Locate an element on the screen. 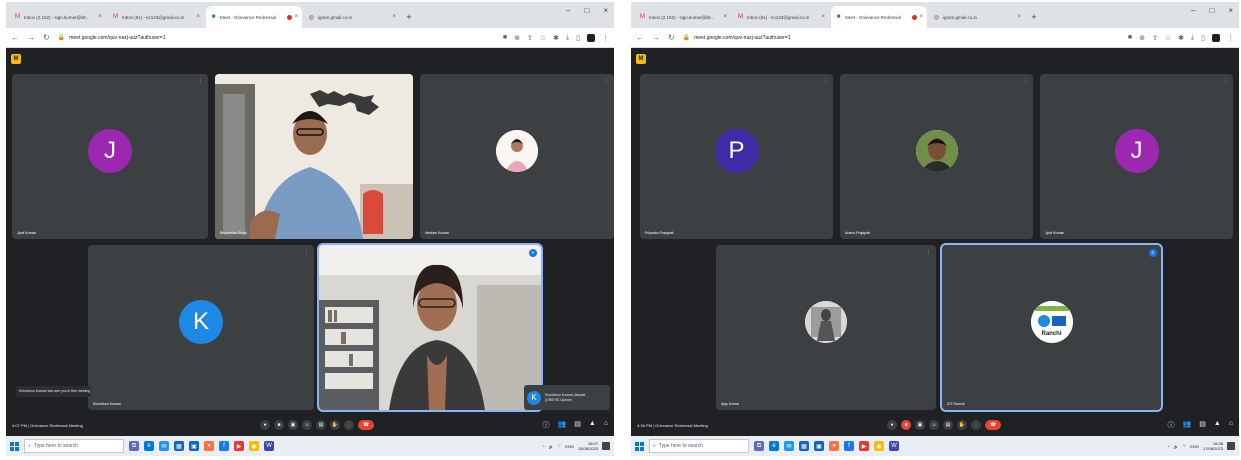  activities-icon: ▲ is located at coordinates (592, 425).